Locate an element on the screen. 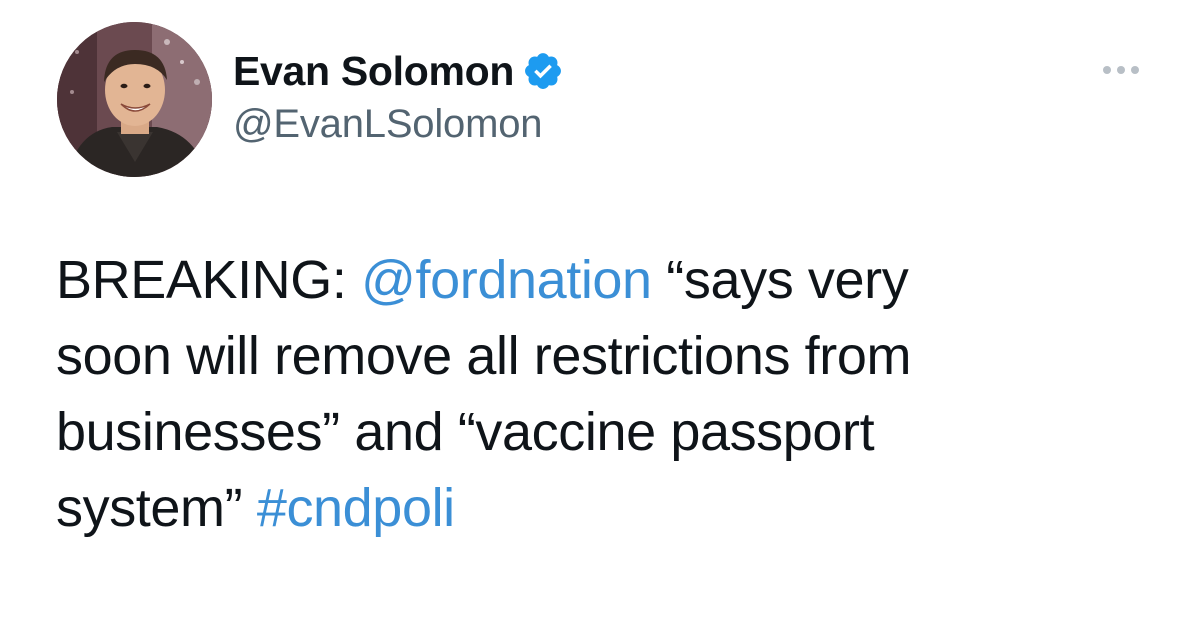  tweet-line-4: system” #cndpoli is located at coordinates (606, 508).